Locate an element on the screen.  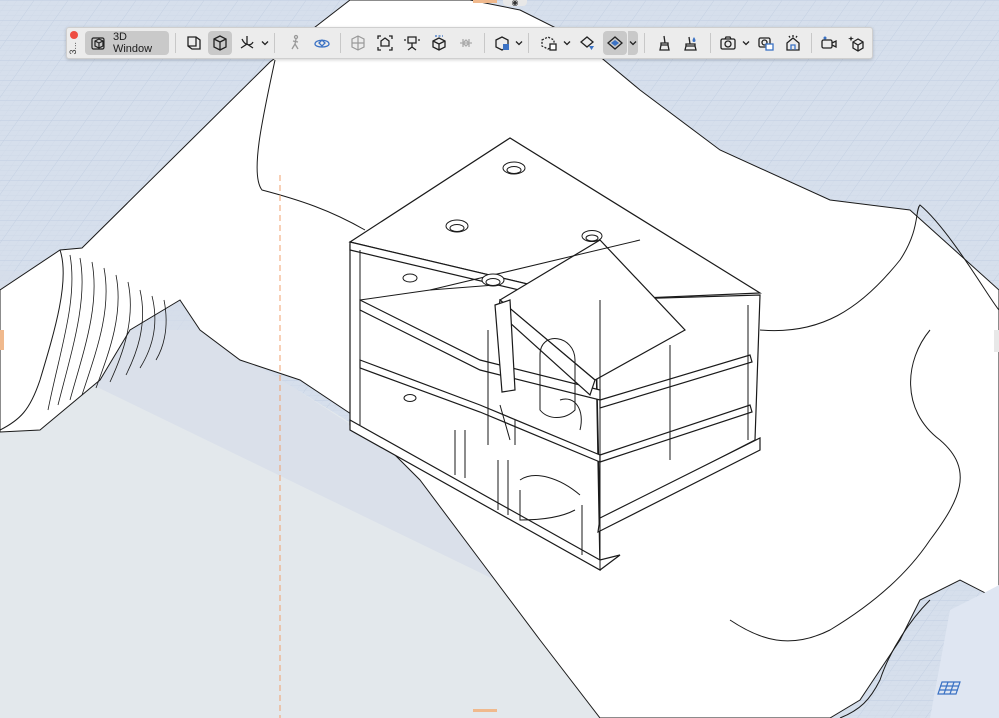
marquee-icon is located at coordinates (439, 43).